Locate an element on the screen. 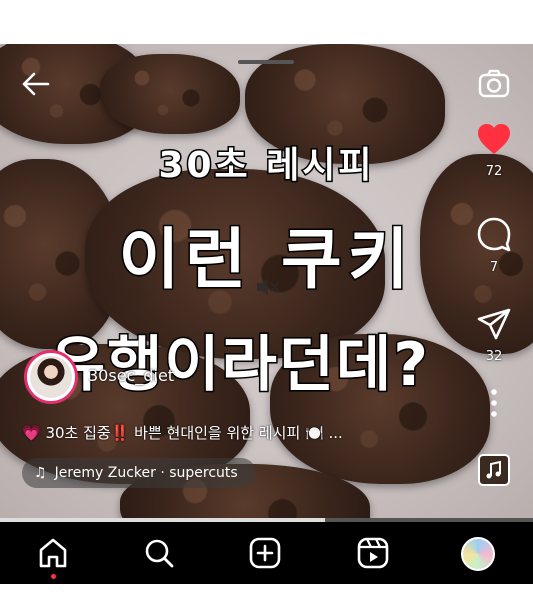 The height and width of the screenshot is (600, 533). camera-icon is located at coordinates (494, 84).